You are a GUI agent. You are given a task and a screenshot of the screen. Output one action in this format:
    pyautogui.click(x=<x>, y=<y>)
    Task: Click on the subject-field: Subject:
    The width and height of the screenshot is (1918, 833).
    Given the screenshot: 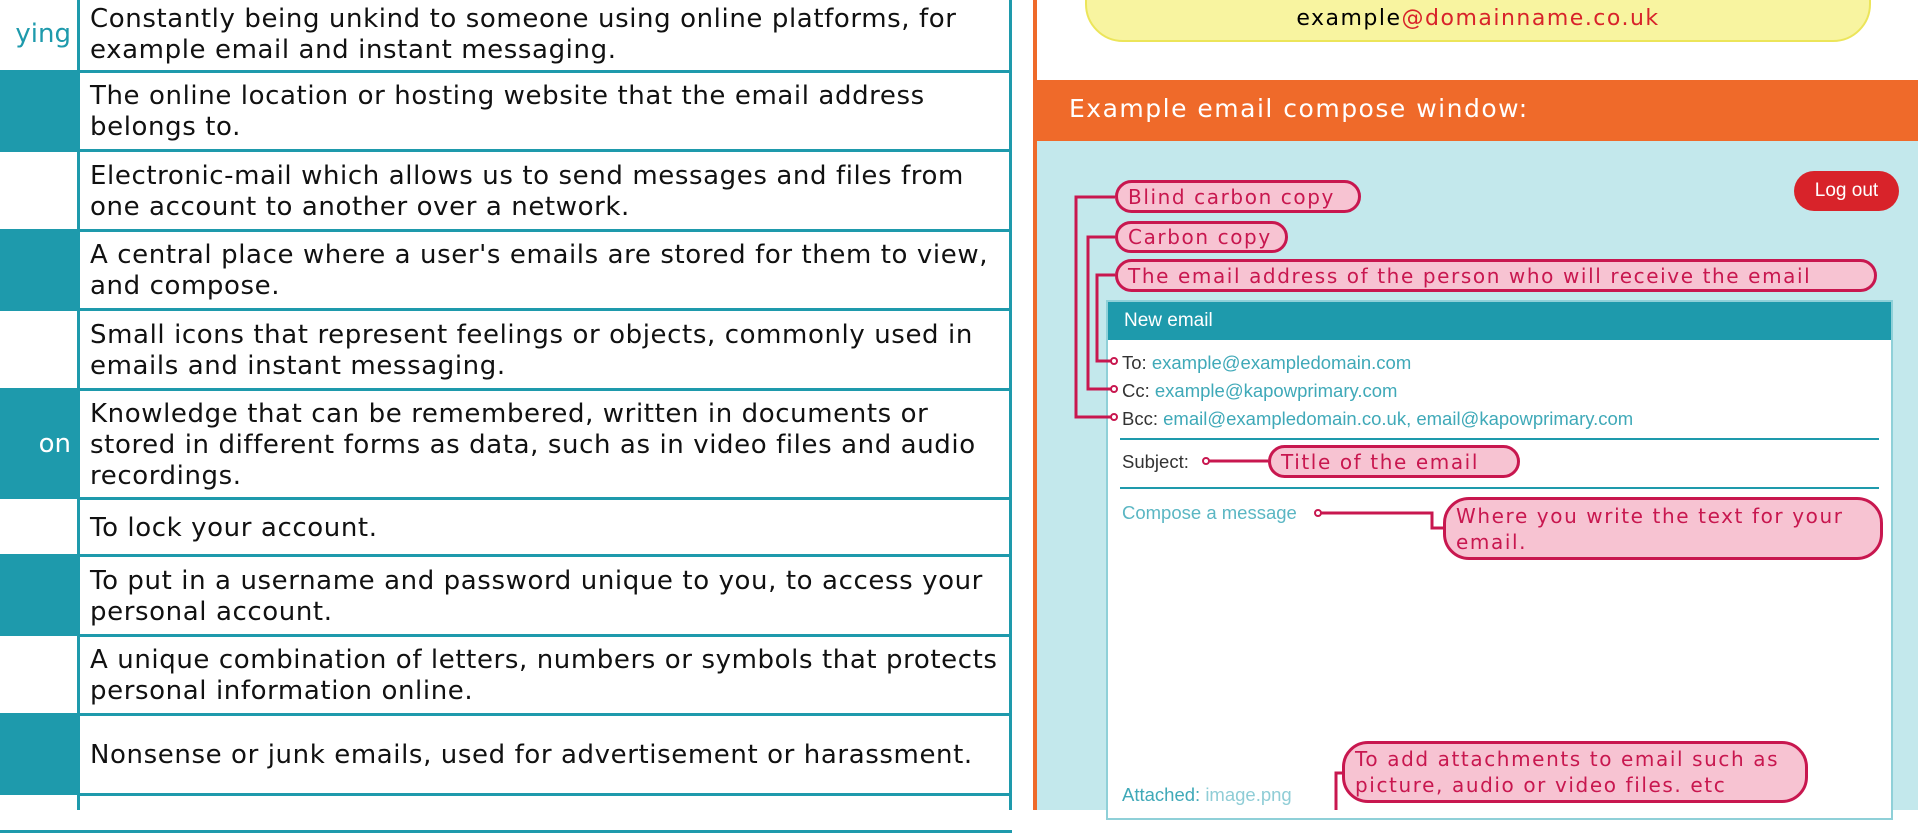 What is the action you would take?
    pyautogui.click(x=1155, y=462)
    